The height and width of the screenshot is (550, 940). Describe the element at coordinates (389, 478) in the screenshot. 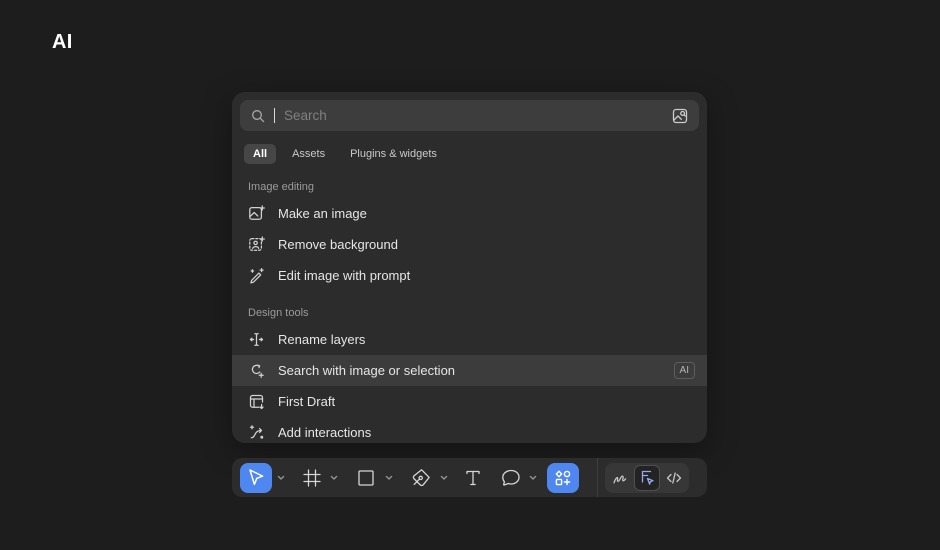

I see `rectangle-tool-chevron-down-icon` at that location.